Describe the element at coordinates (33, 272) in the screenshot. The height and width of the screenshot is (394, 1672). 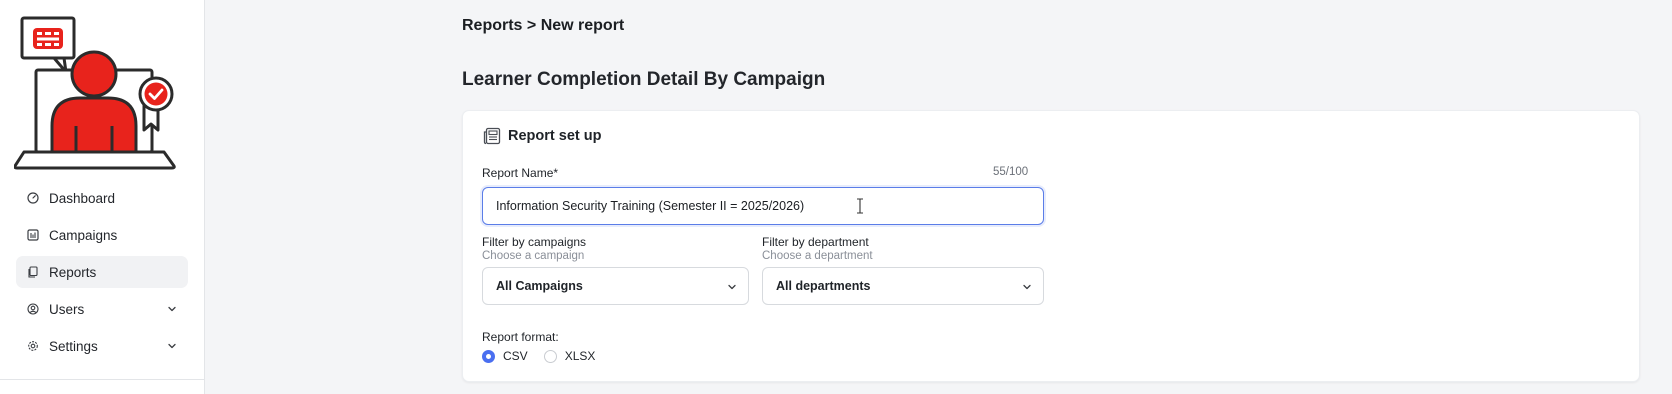
I see `documents-icon` at that location.